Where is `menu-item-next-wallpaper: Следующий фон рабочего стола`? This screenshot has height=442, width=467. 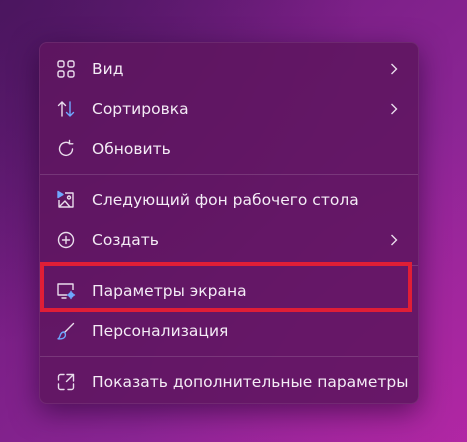 menu-item-next-wallpaper: Следующий фон рабочего стола is located at coordinates (229, 200).